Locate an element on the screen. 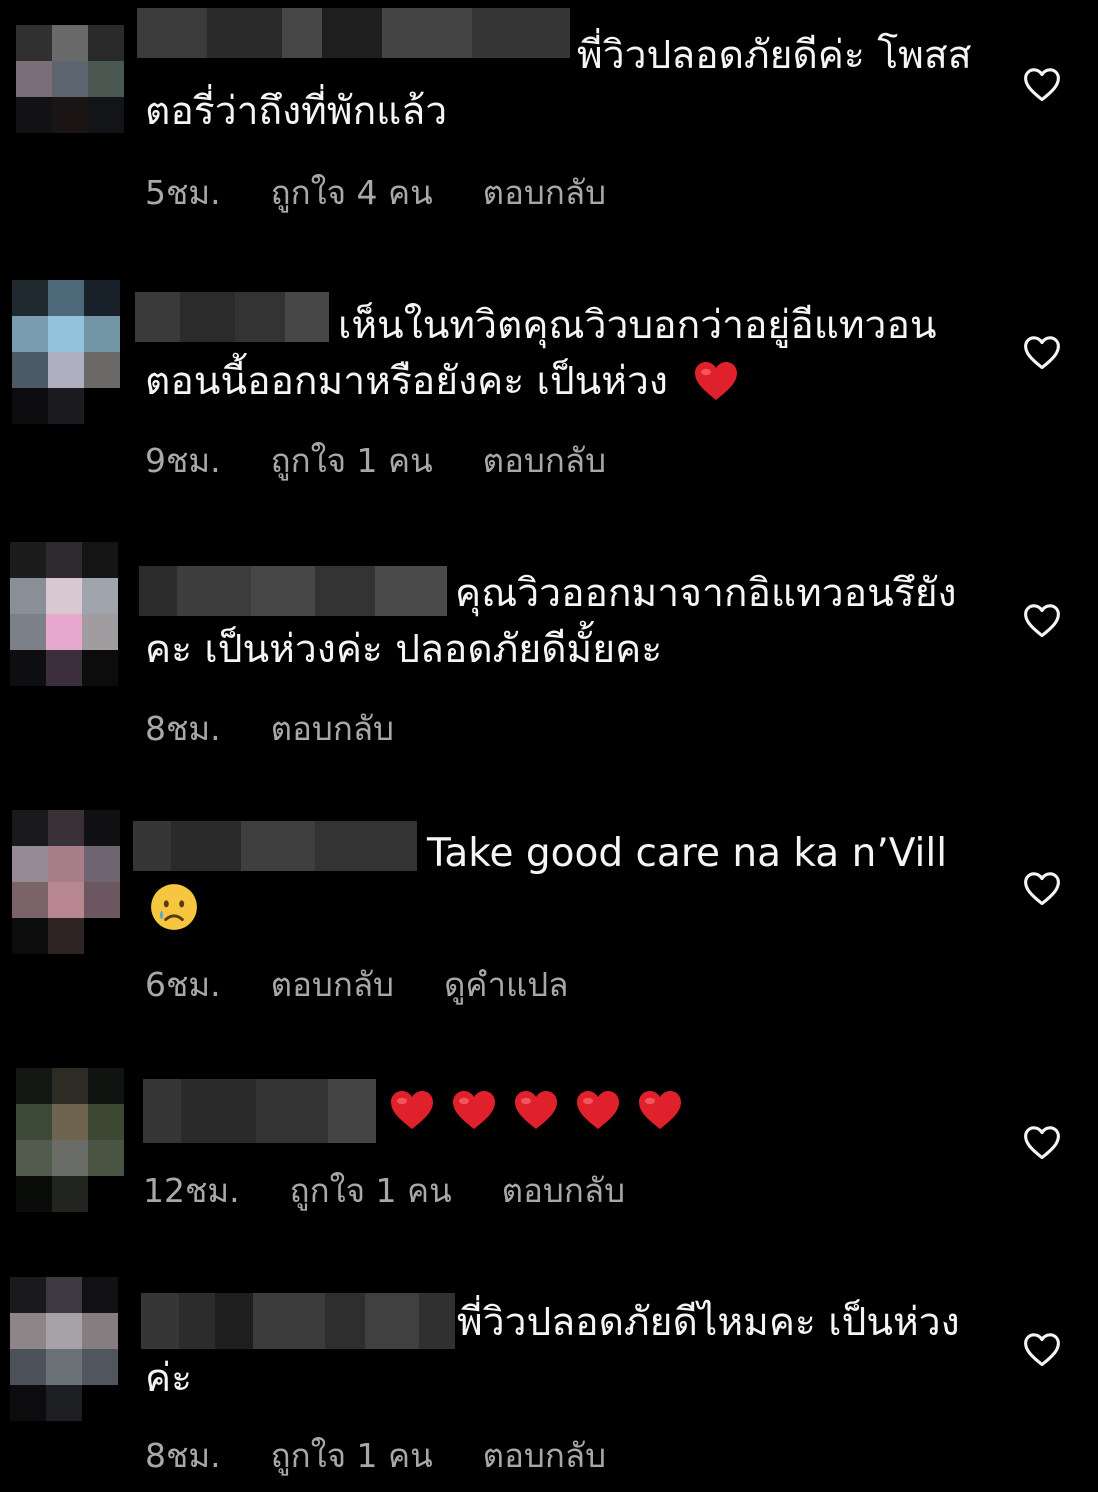 This screenshot has width=1098, height=1492. comment-time: 9ชม. is located at coordinates (183, 460).